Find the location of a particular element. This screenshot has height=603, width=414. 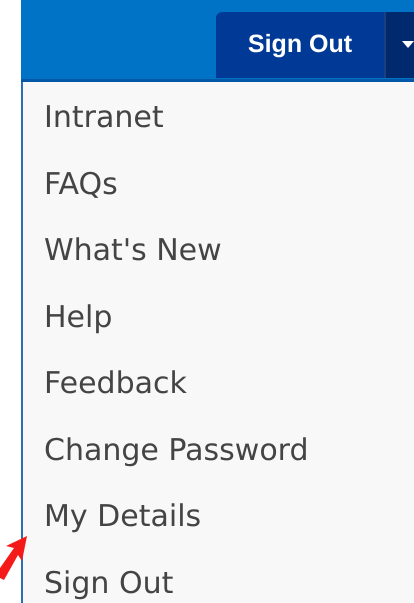

caret-icon is located at coordinates (408, 45).